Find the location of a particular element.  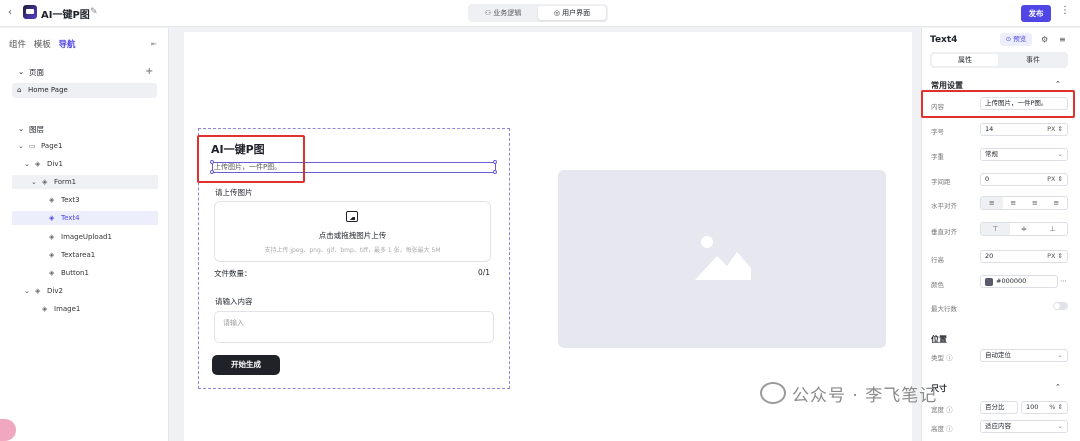

position-type-text: 类型 is located at coordinates (937, 358).